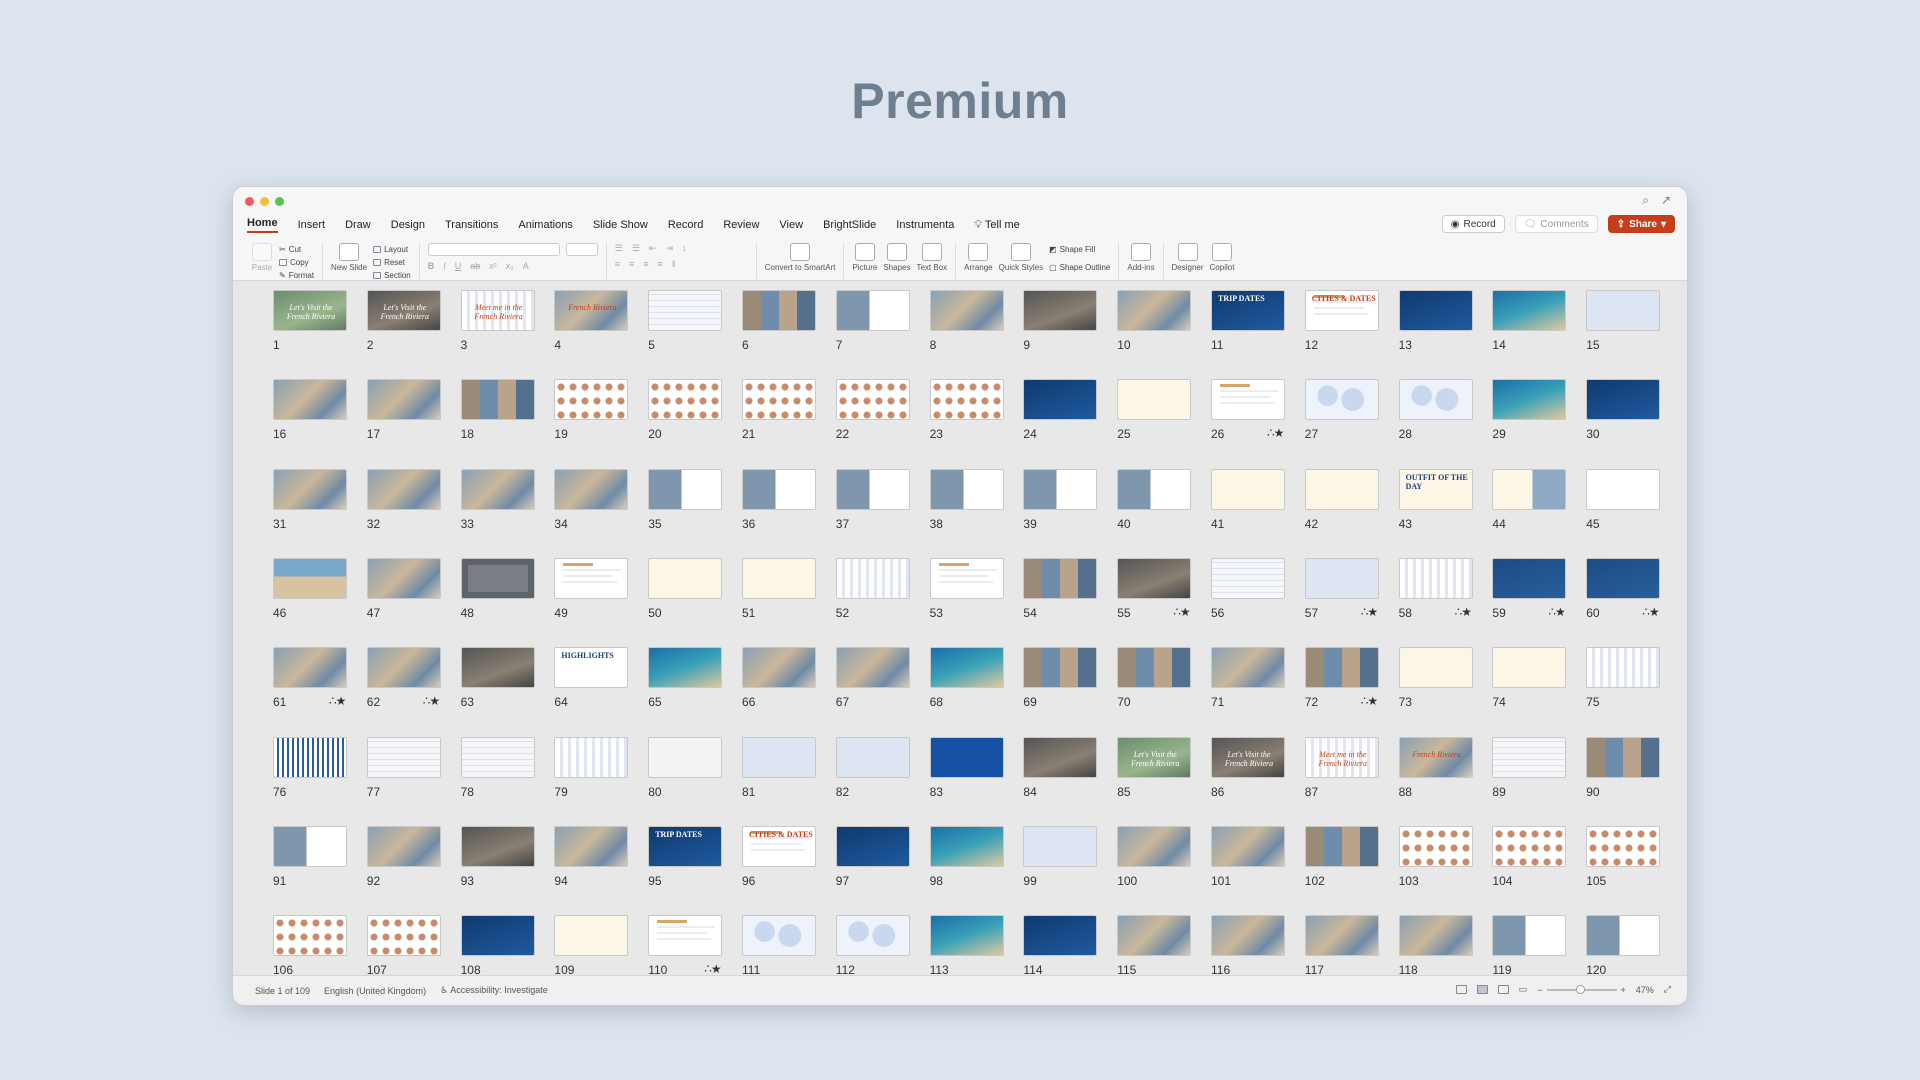 This screenshot has height=1080, width=1920. I want to click on slide-thumbnail-item: 69, so click(1044, 683).